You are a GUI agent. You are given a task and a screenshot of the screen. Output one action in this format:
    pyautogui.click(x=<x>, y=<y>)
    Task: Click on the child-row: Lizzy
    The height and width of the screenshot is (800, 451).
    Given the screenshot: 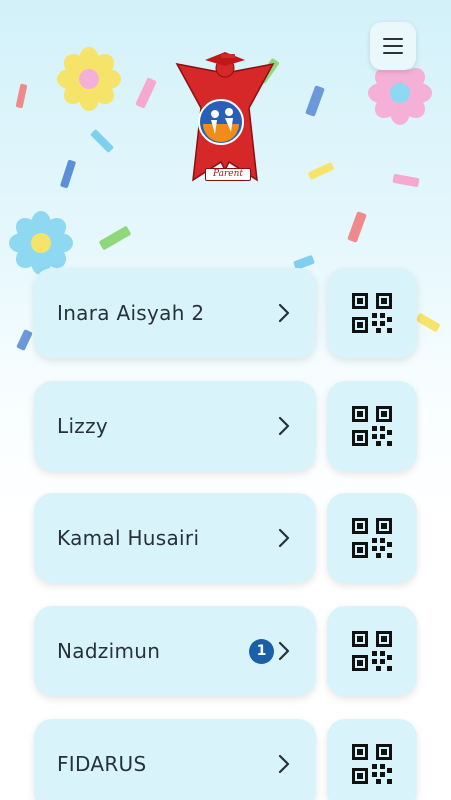 What is the action you would take?
    pyautogui.click(x=225, y=426)
    